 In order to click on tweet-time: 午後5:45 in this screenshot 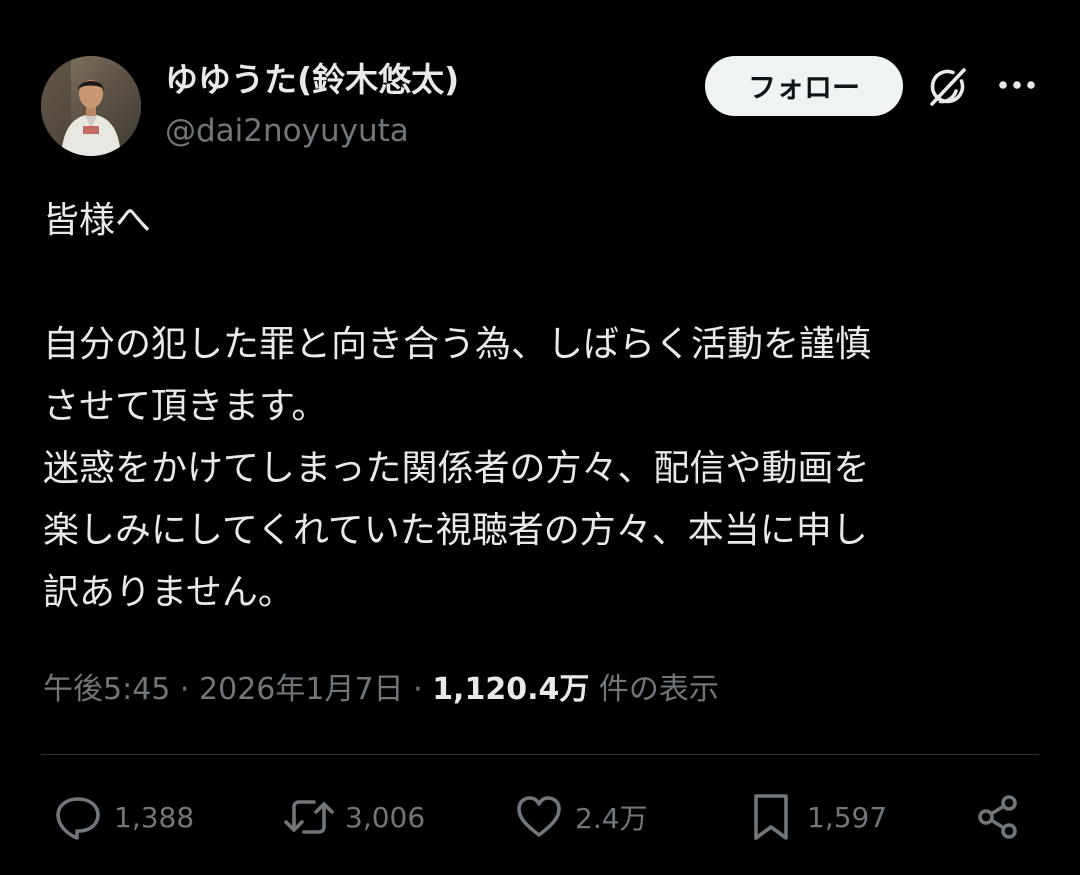, I will do `click(106, 689)`.